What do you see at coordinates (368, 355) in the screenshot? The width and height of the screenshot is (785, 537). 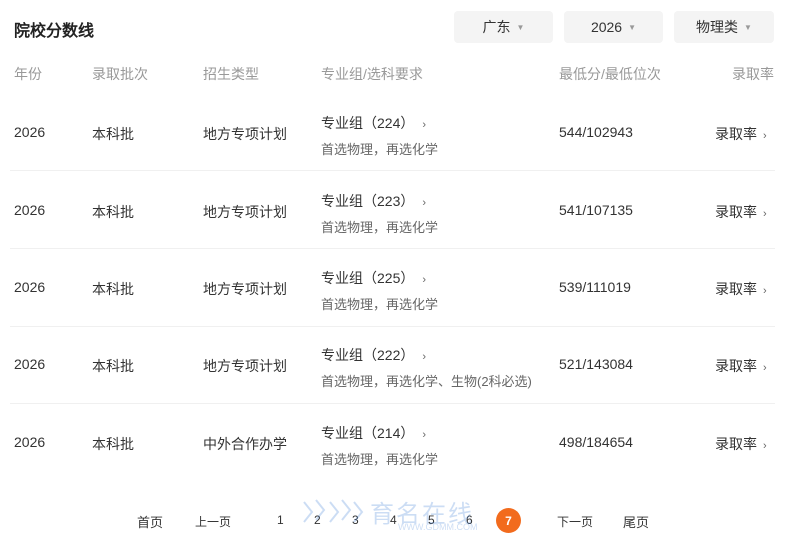 I see `group-name: 专业组（222）` at bounding box center [368, 355].